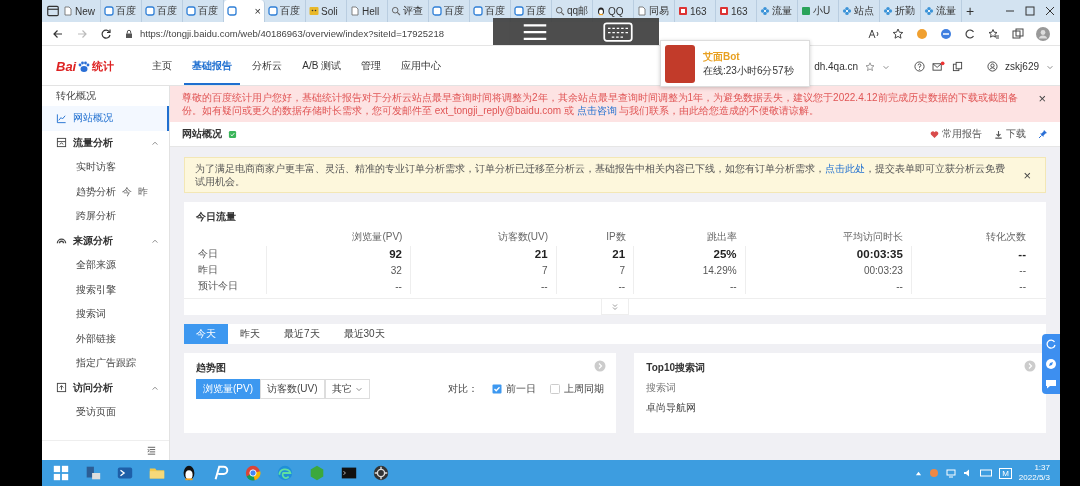 Image resolution: width=1080 pixels, height=486 pixels. Describe the element at coordinates (231, 270) in the screenshot. I see `row-label: 昨日` at that location.